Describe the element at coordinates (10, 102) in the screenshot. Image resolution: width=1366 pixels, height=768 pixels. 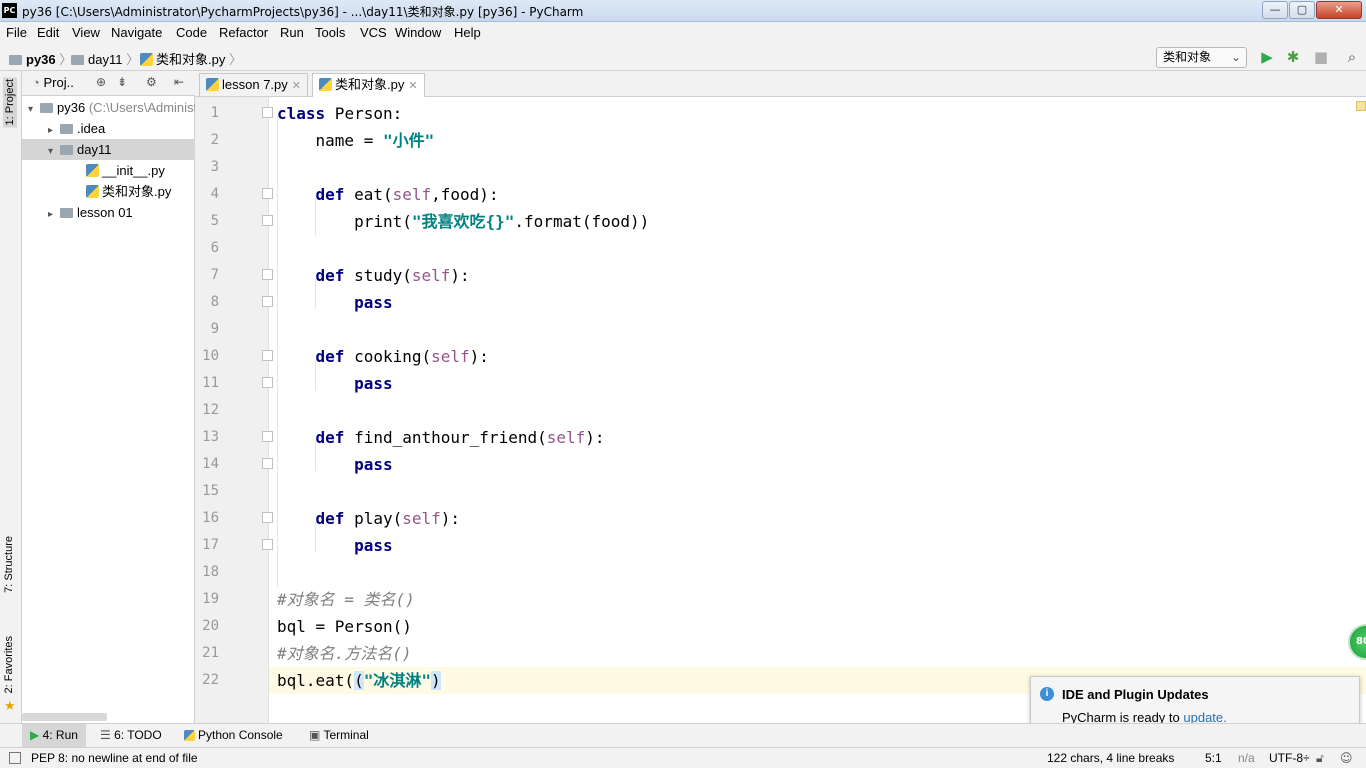
I see `tab-project-tool: 1: Project` at that location.